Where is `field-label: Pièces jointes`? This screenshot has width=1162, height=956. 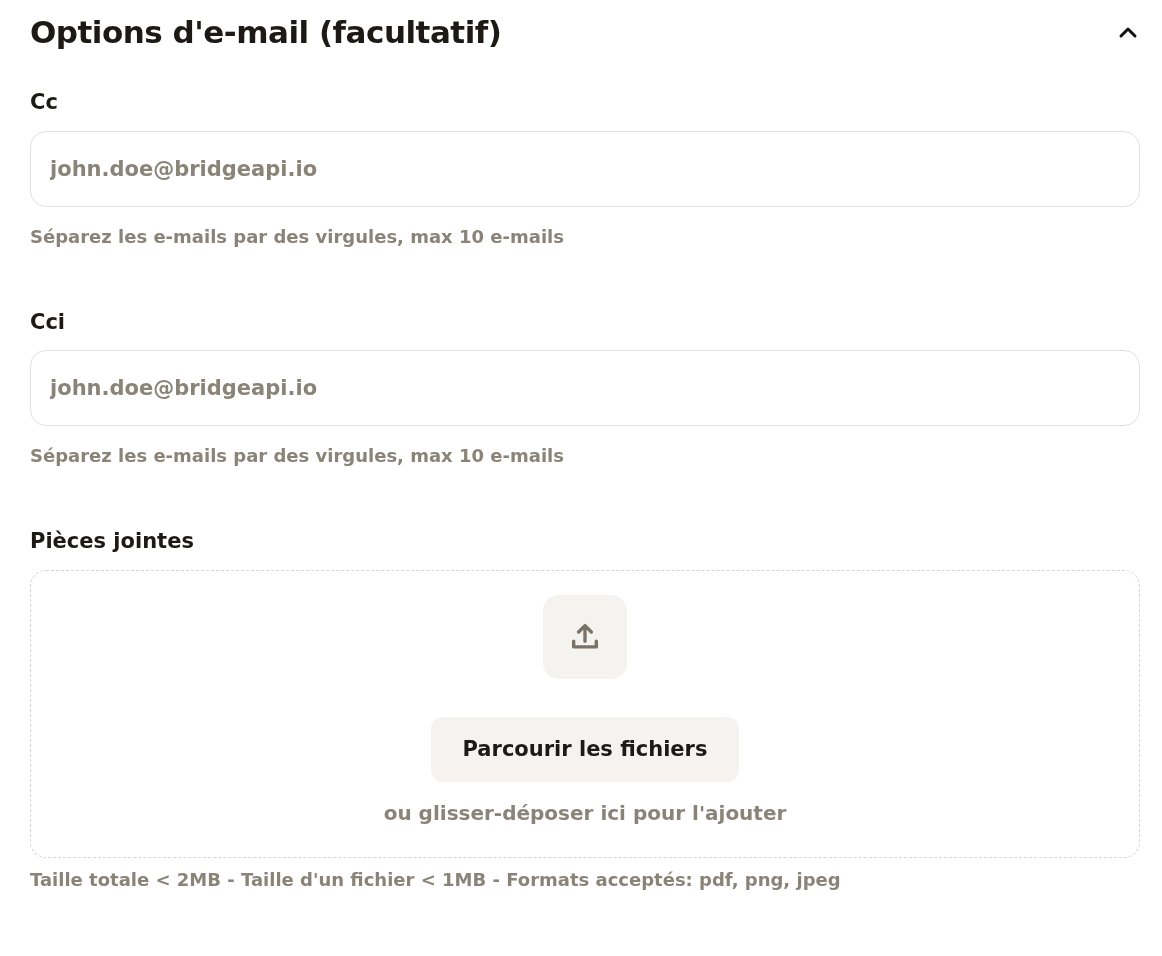 field-label: Pièces jointes is located at coordinates (112, 542).